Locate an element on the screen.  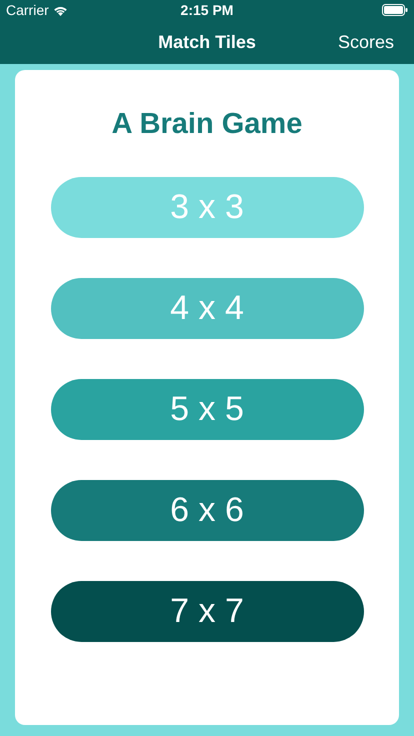
grid-size-button: 7 x 7 is located at coordinates (207, 611).